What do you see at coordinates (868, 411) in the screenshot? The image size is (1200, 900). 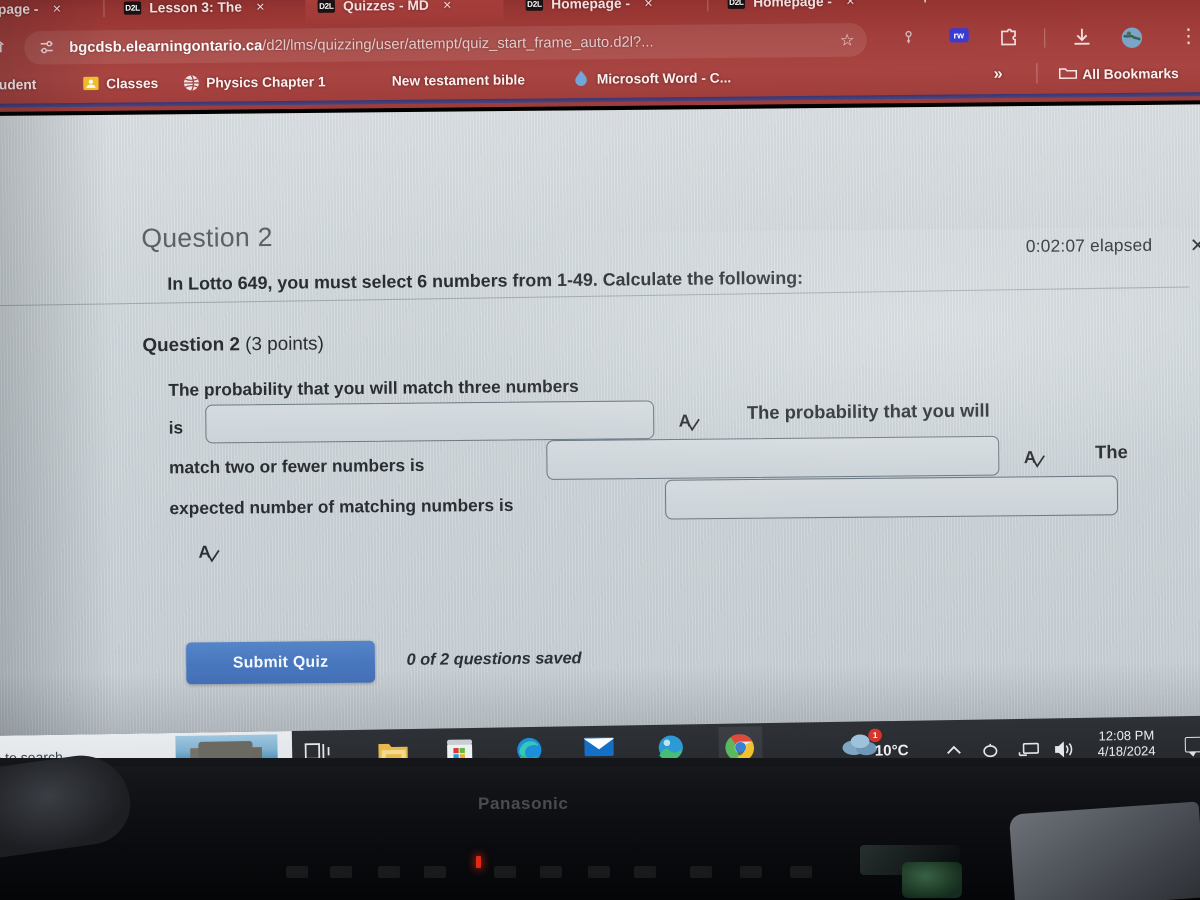 I see `prompt-fragment-1: The probability that you will` at bounding box center [868, 411].